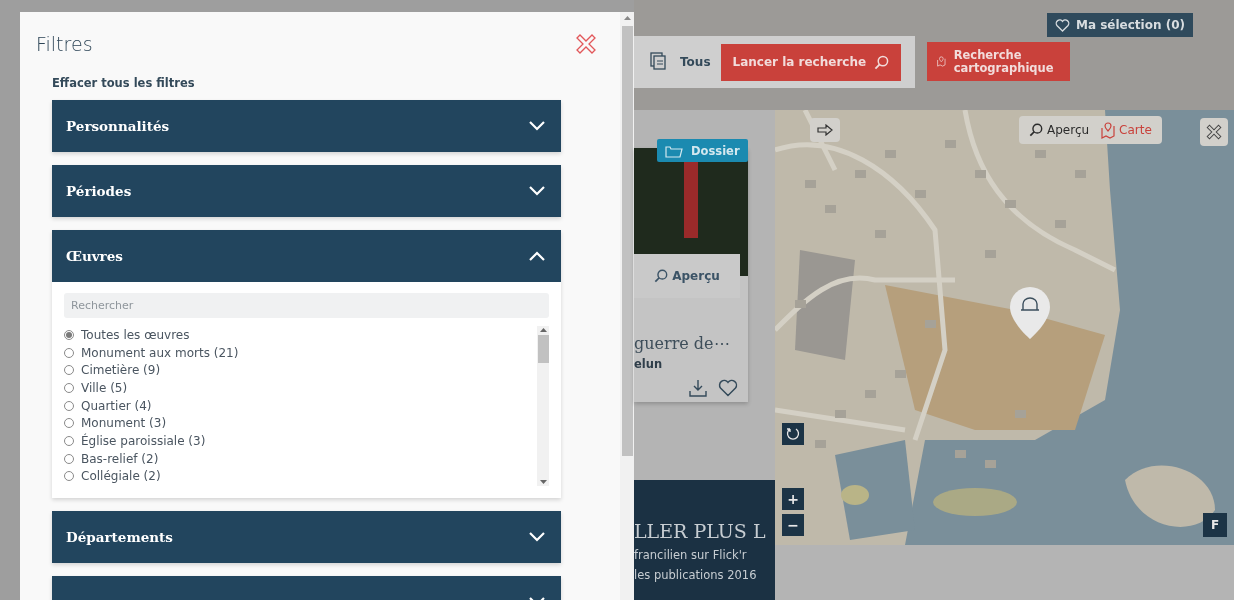 This screenshot has height=600, width=1234. I want to click on arrow-right-icon, so click(825, 130).